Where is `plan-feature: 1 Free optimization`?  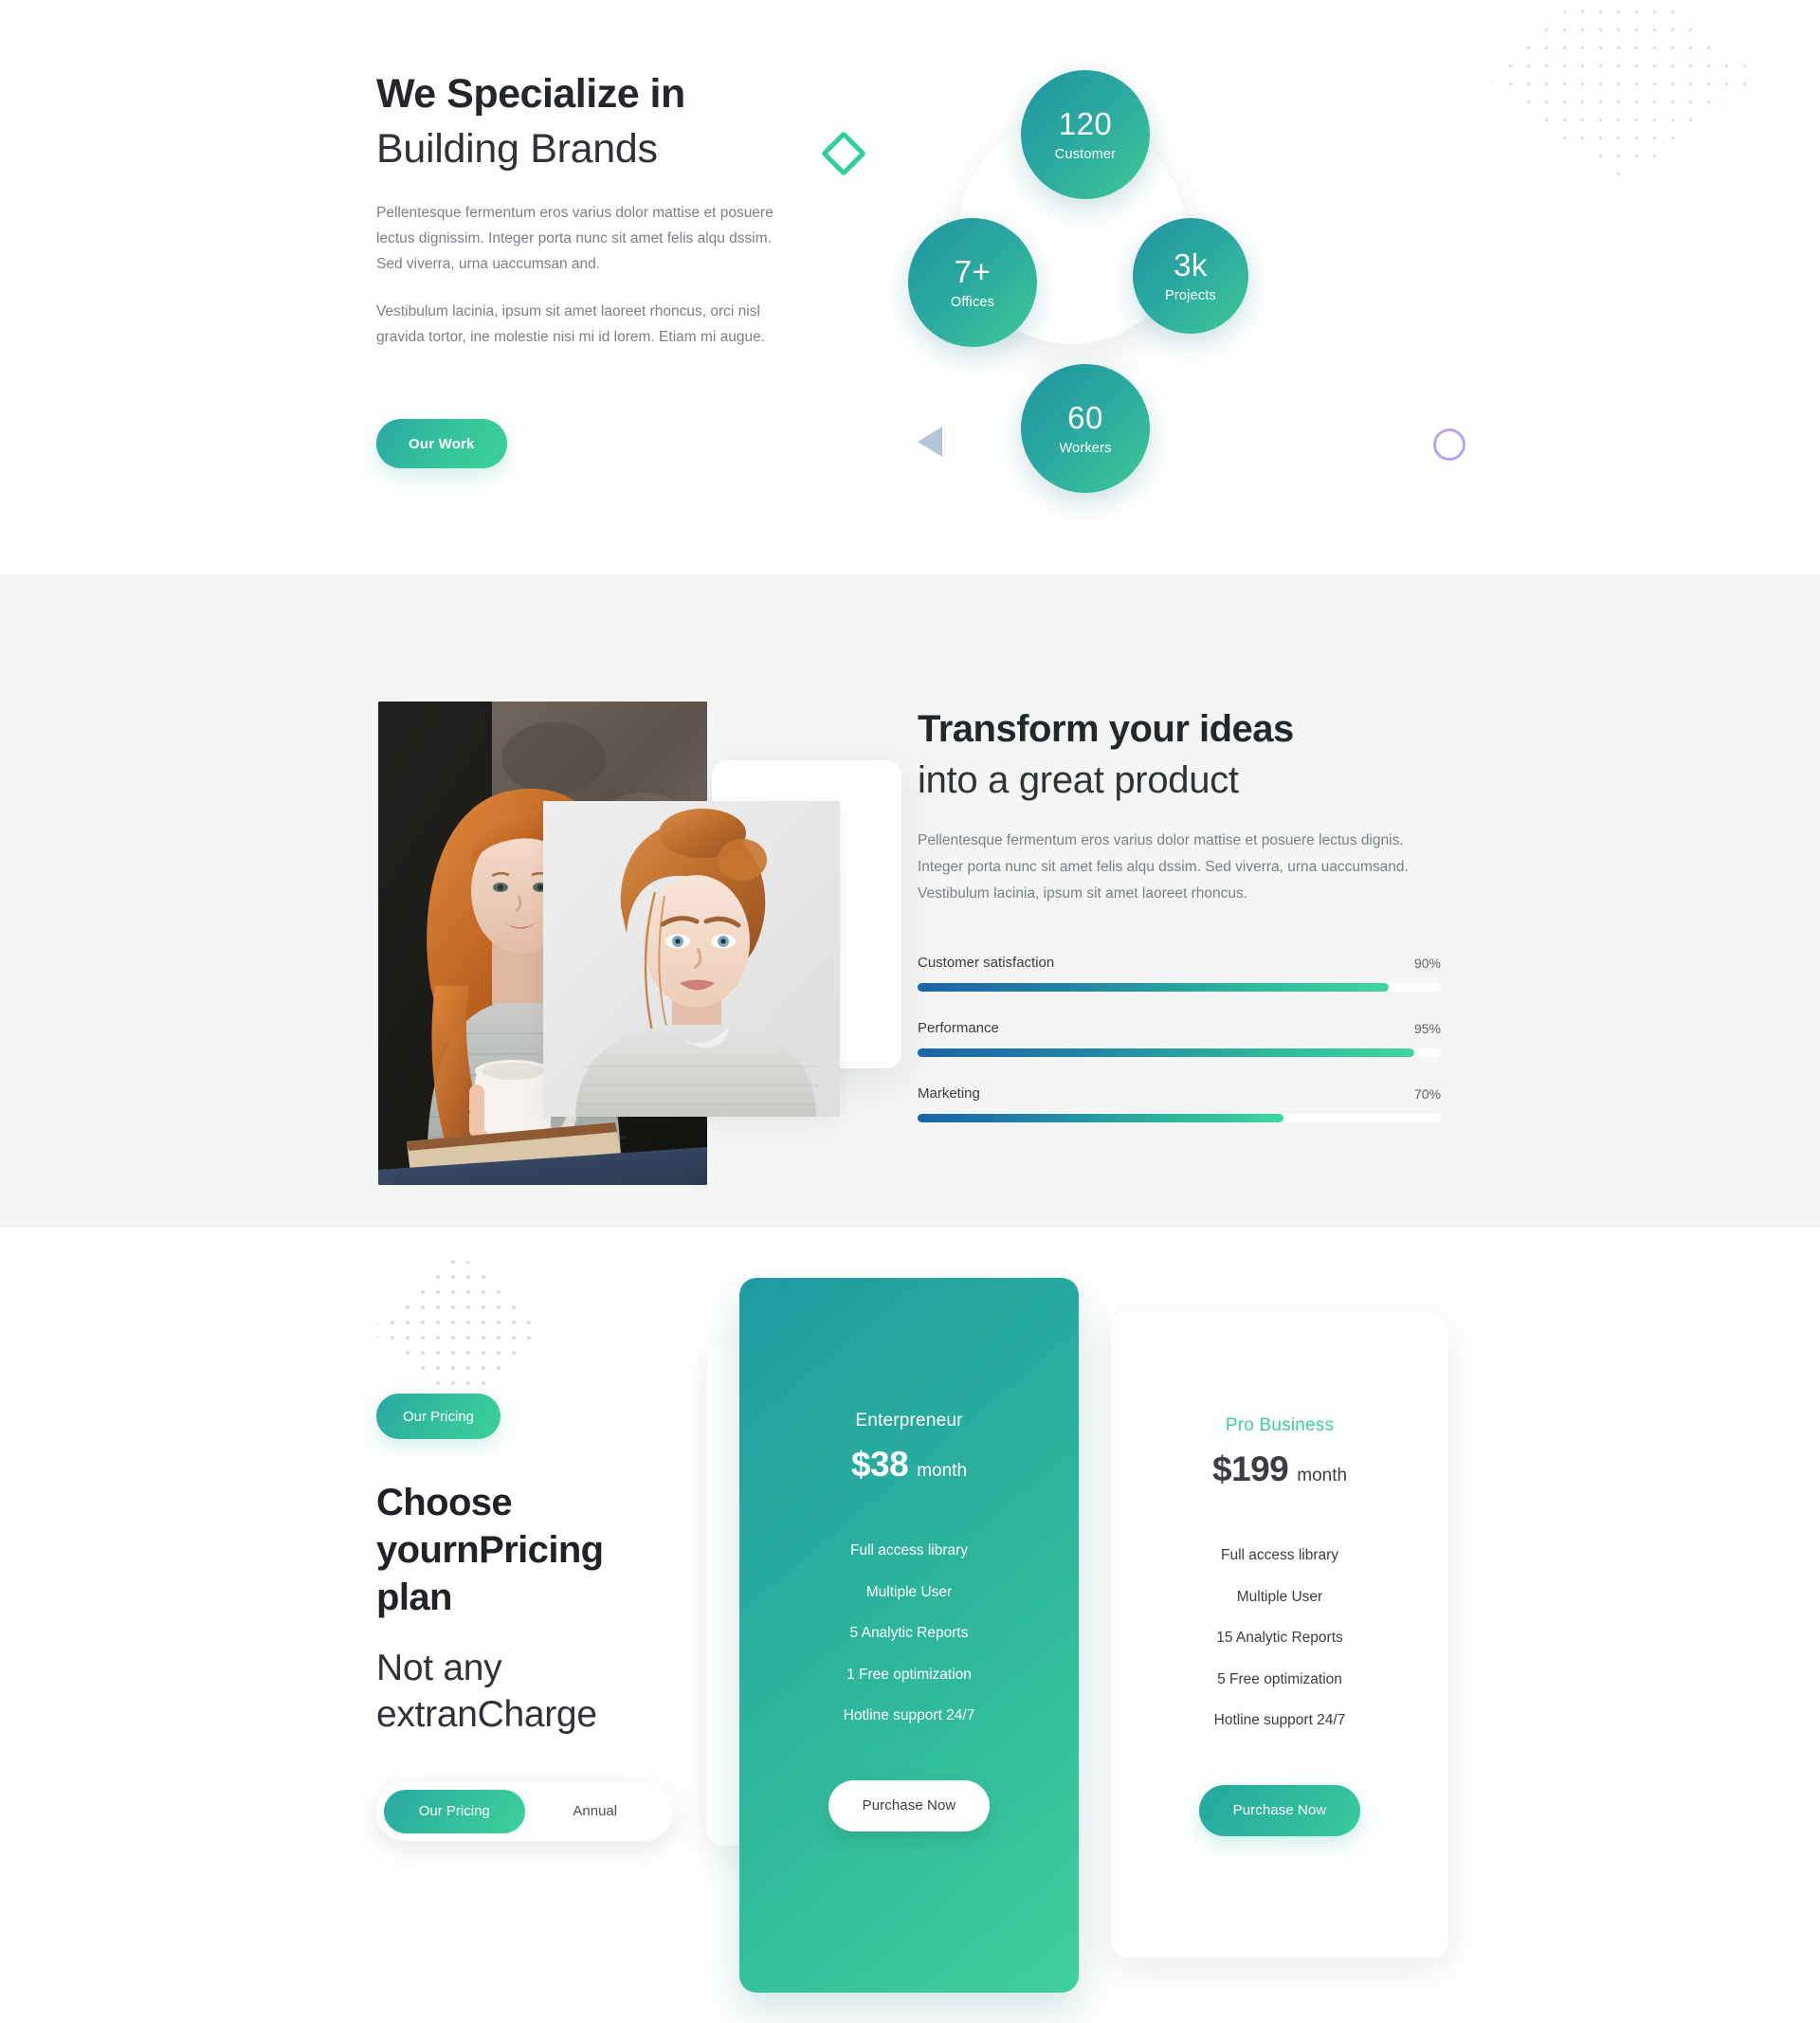 plan-feature: 1 Free optimization is located at coordinates (909, 1675).